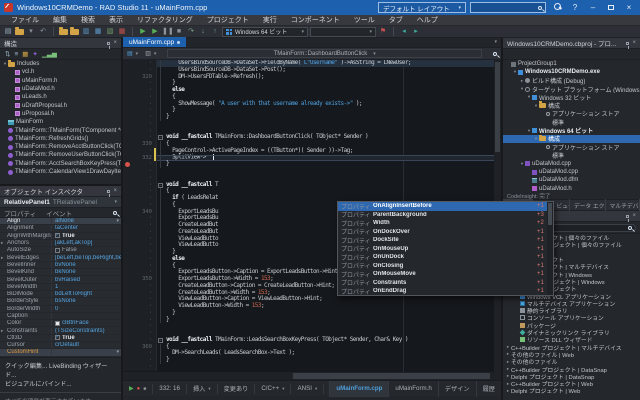  What do you see at coordinates (57, 250) in the screenshot?
I see `checkbox-icon` at bounding box center [57, 250].